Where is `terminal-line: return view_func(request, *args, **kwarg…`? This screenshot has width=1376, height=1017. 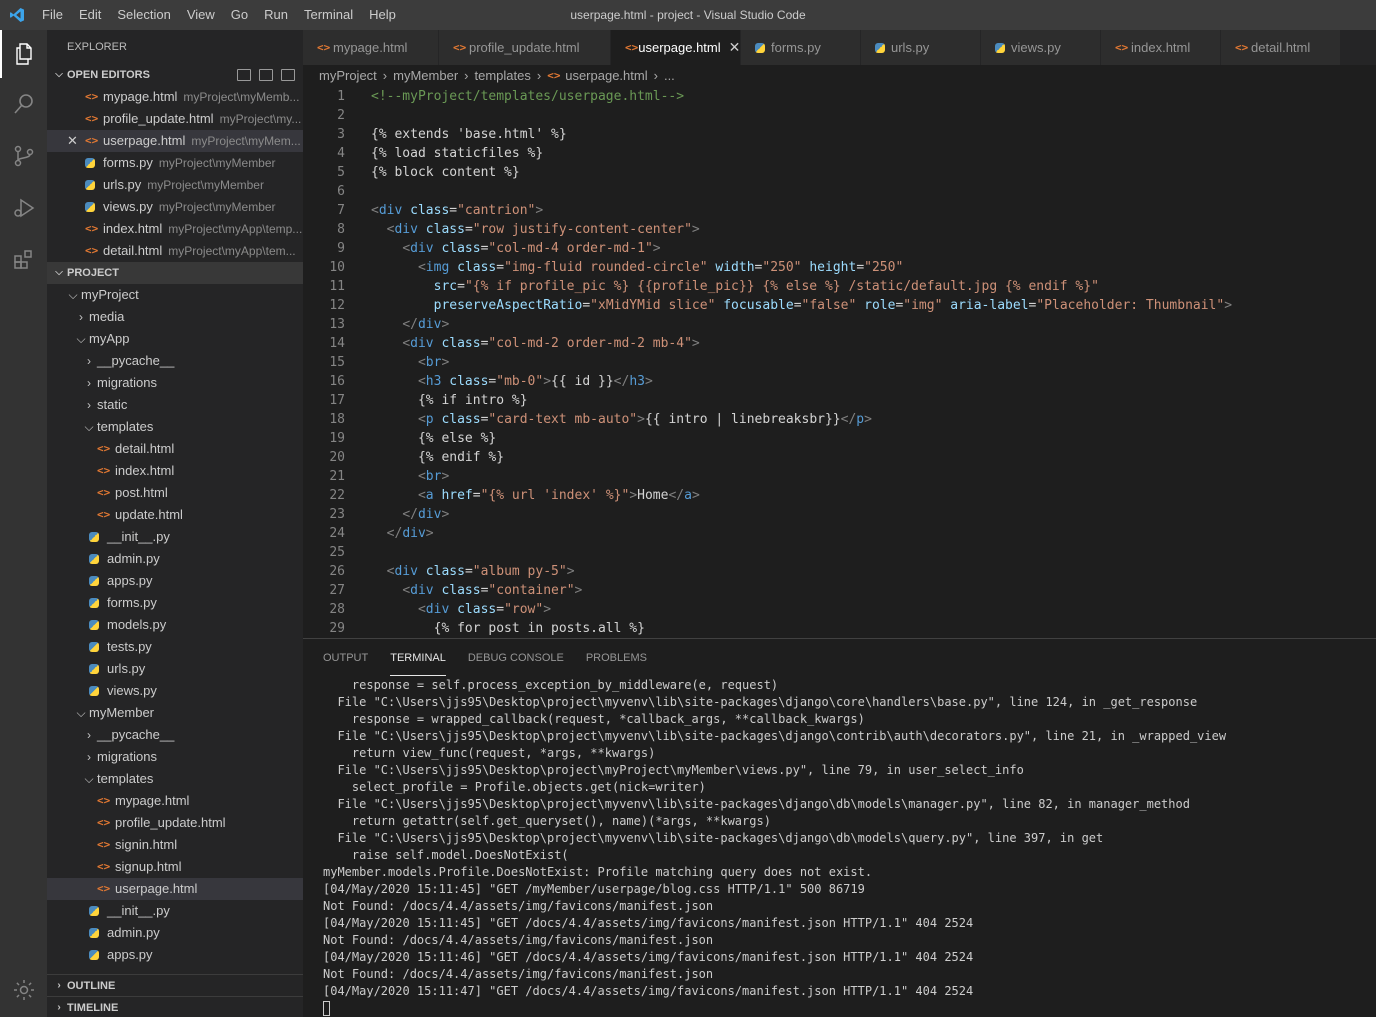
terminal-line: return view_func(request, *args, **kwarg… is located at coordinates (489, 753).